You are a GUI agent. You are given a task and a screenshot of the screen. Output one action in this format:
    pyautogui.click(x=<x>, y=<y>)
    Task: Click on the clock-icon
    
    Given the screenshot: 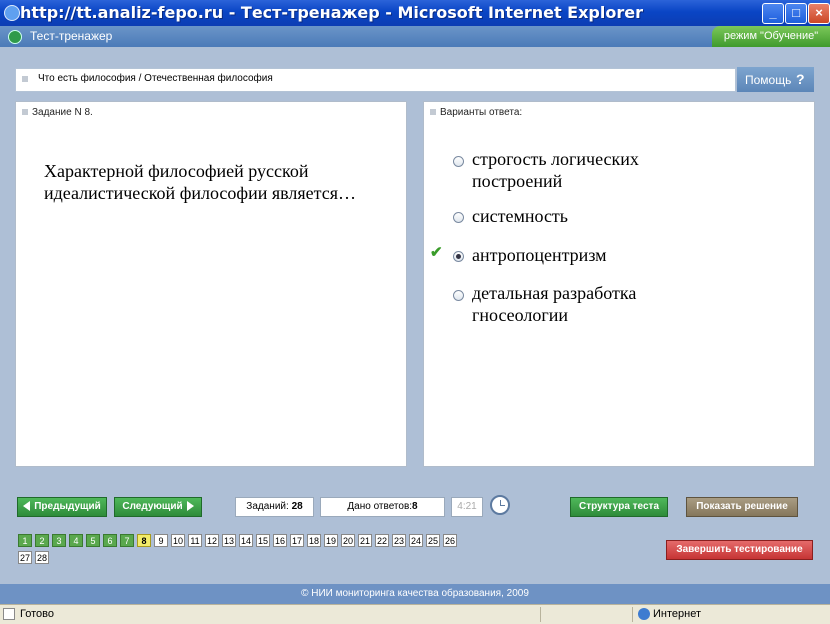 What is the action you would take?
    pyautogui.click(x=500, y=505)
    